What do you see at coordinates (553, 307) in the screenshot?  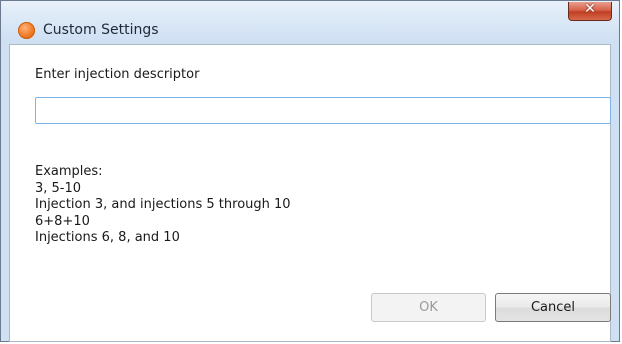 I see `cancel-button: Cancel` at bounding box center [553, 307].